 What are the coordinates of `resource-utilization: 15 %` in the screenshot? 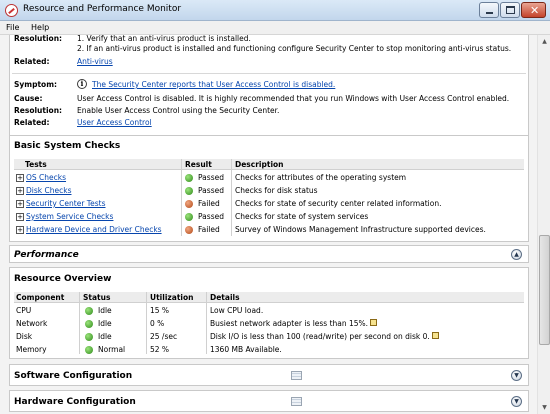 It's located at (160, 310).